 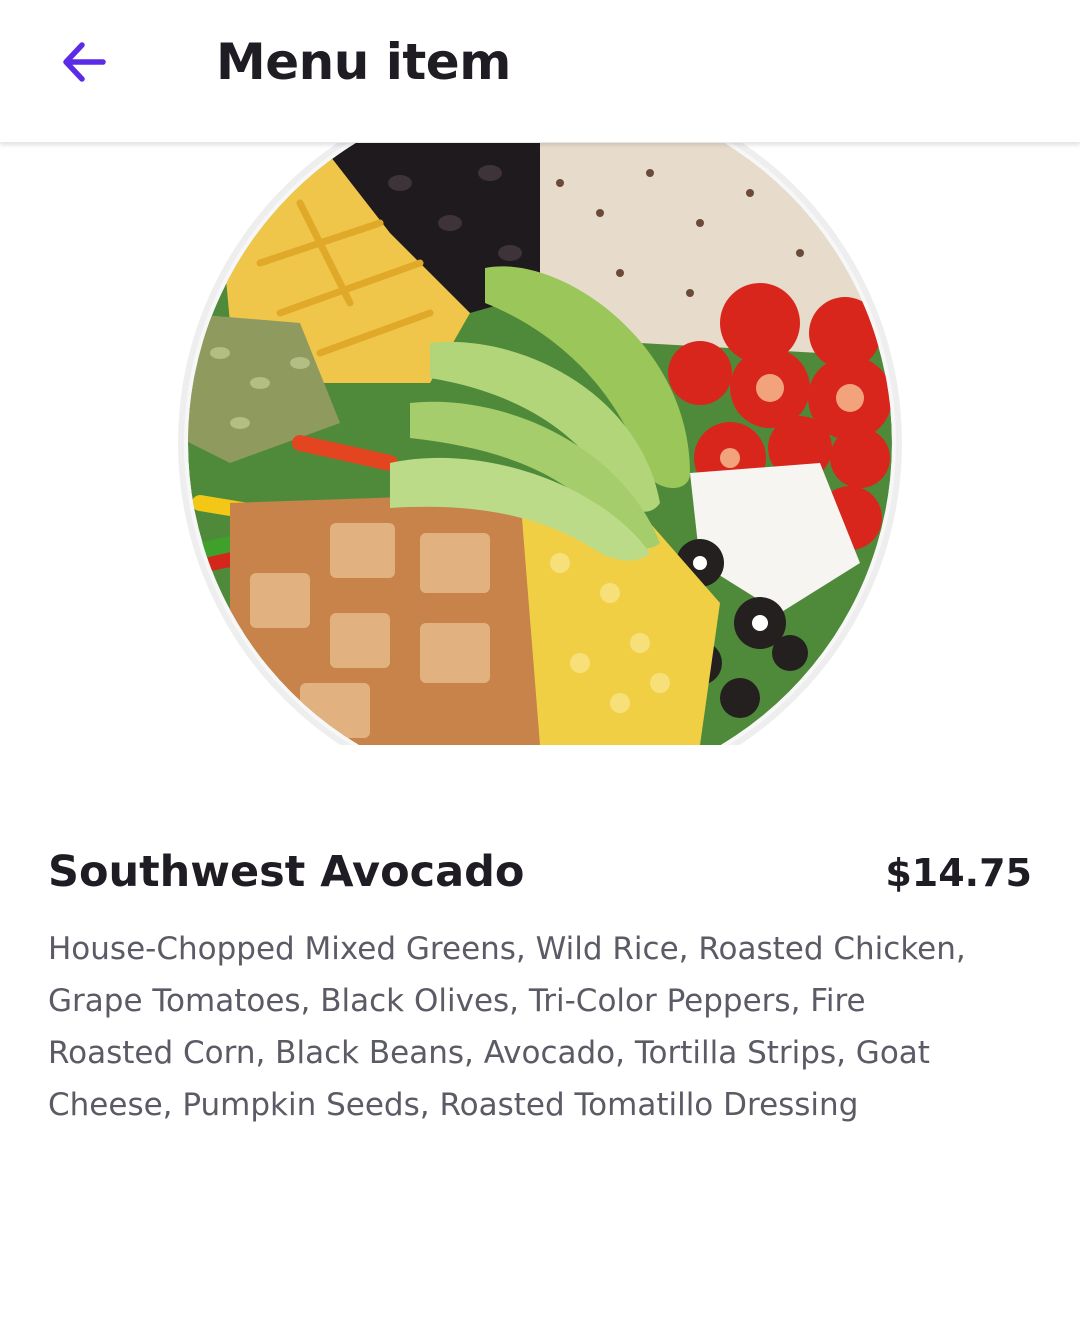 I want to click on app-bar: Menu item, so click(x=540, y=71).